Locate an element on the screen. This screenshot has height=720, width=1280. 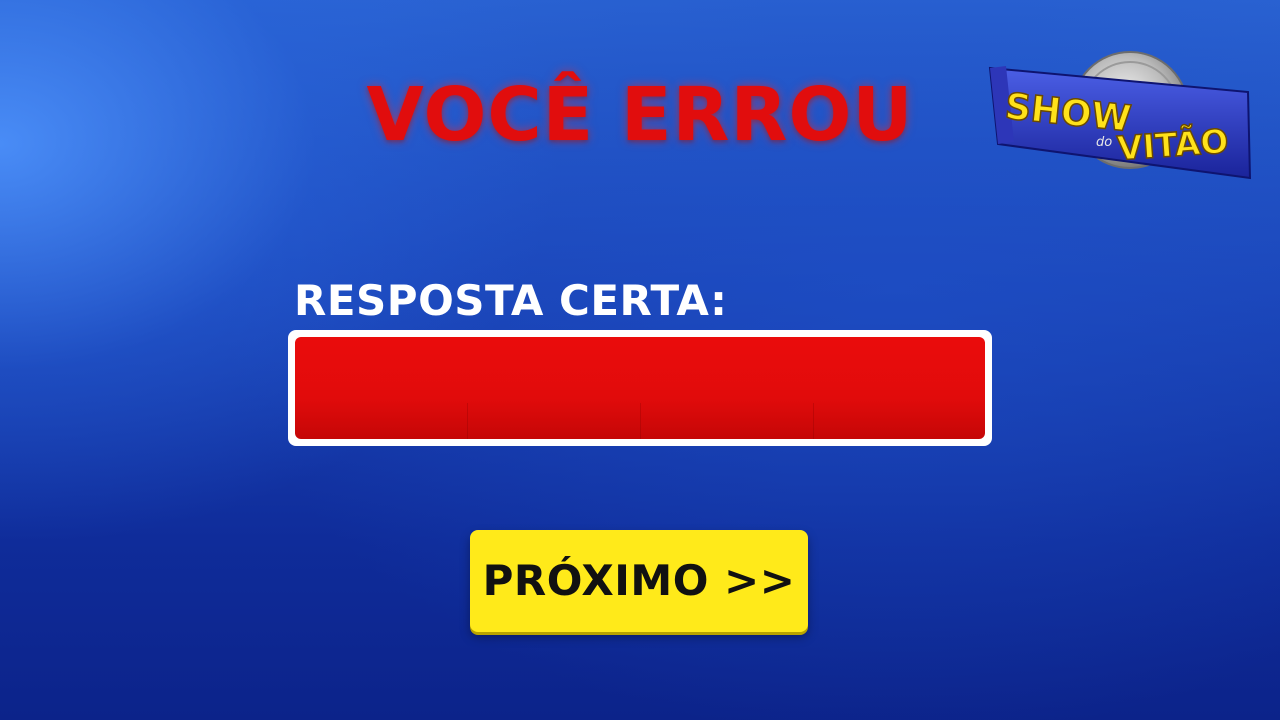
correct-answer-fill is located at coordinates (640, 388).